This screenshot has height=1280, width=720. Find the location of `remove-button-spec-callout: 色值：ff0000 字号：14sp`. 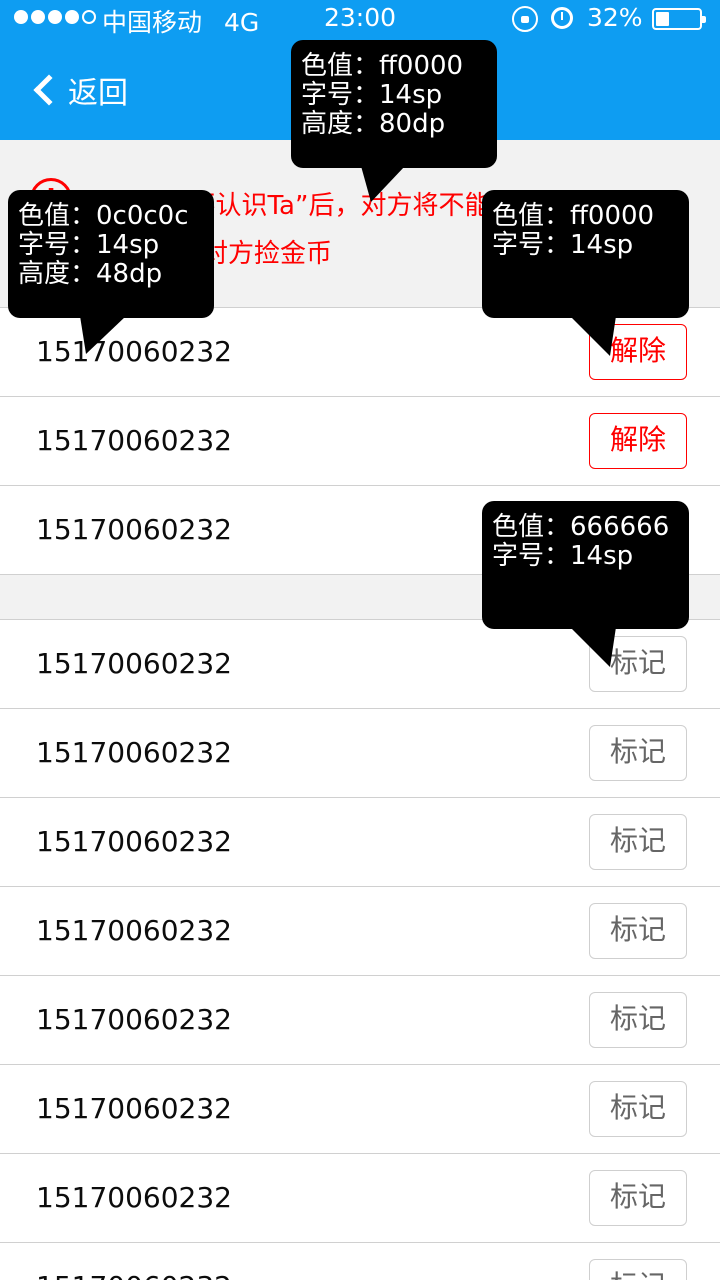

remove-button-spec-callout: 色值：ff0000 字号：14sp is located at coordinates (585, 273).